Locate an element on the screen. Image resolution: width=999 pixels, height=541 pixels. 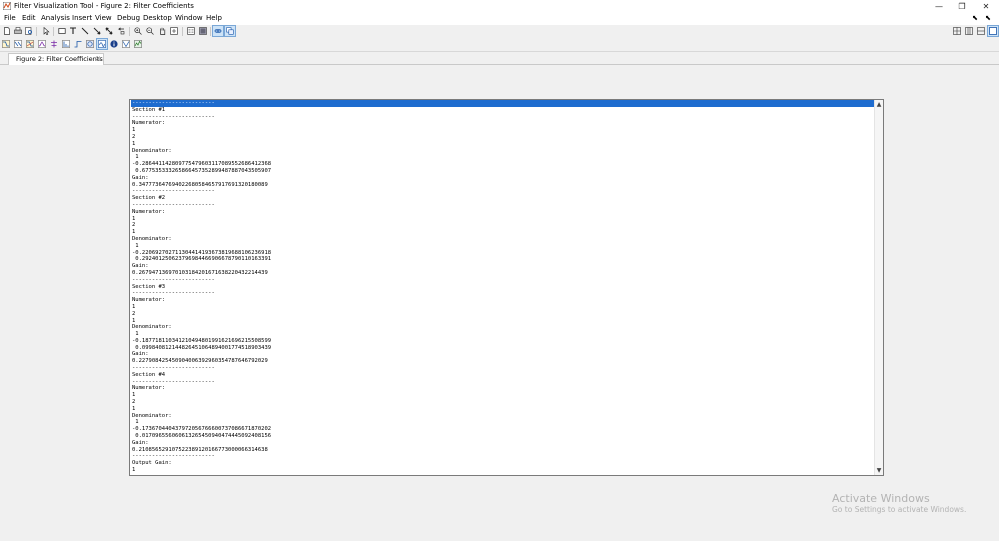
dock-icon: ⬉ is located at coordinates (988, 18).